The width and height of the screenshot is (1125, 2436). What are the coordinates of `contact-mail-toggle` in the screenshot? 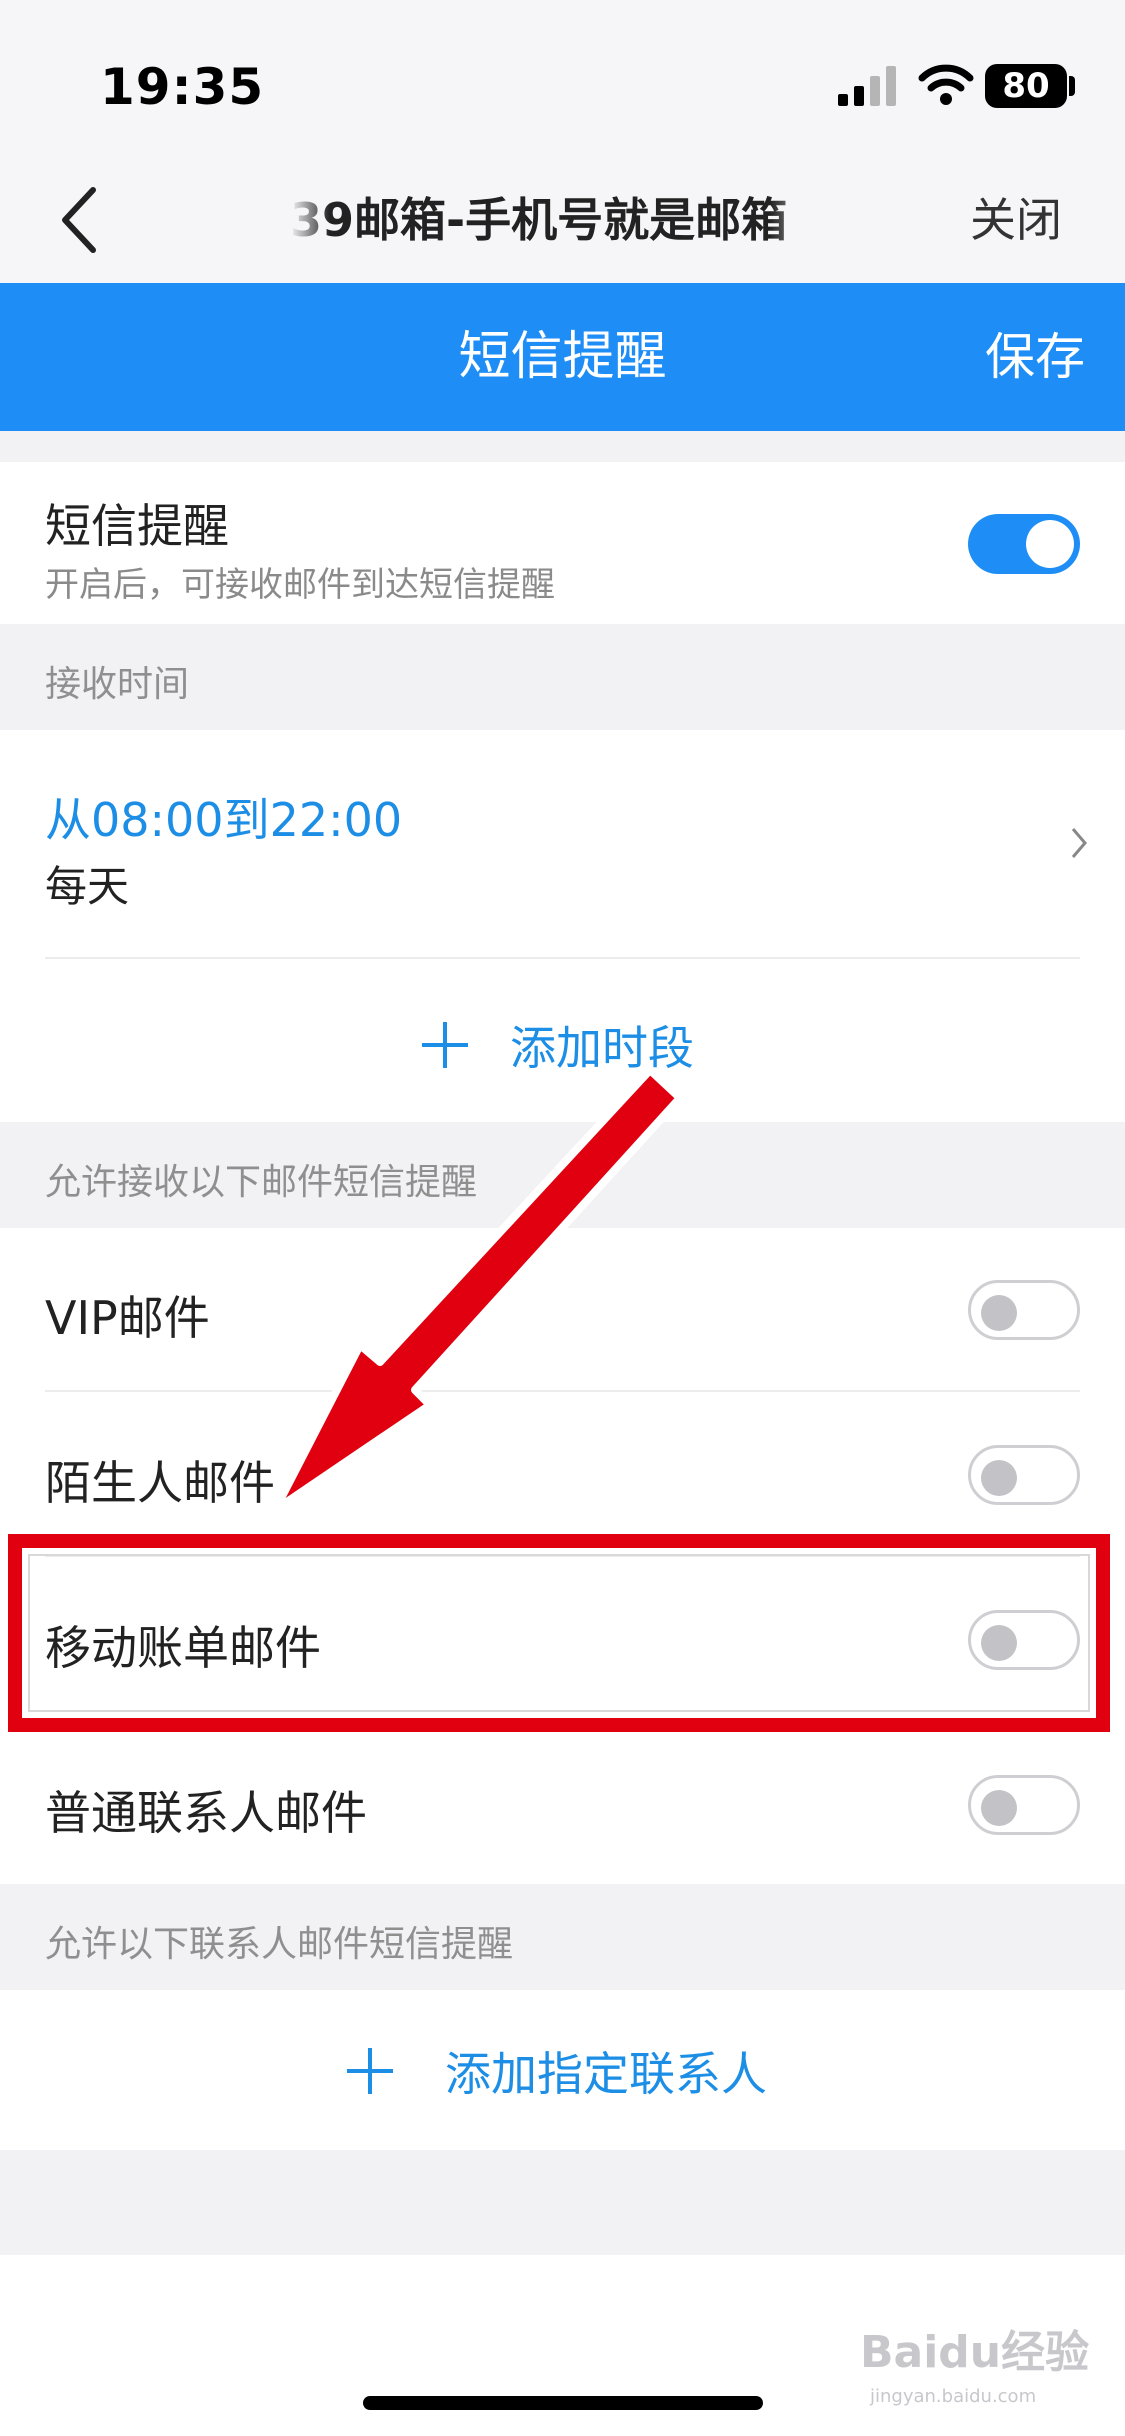 It's located at (1024, 1805).